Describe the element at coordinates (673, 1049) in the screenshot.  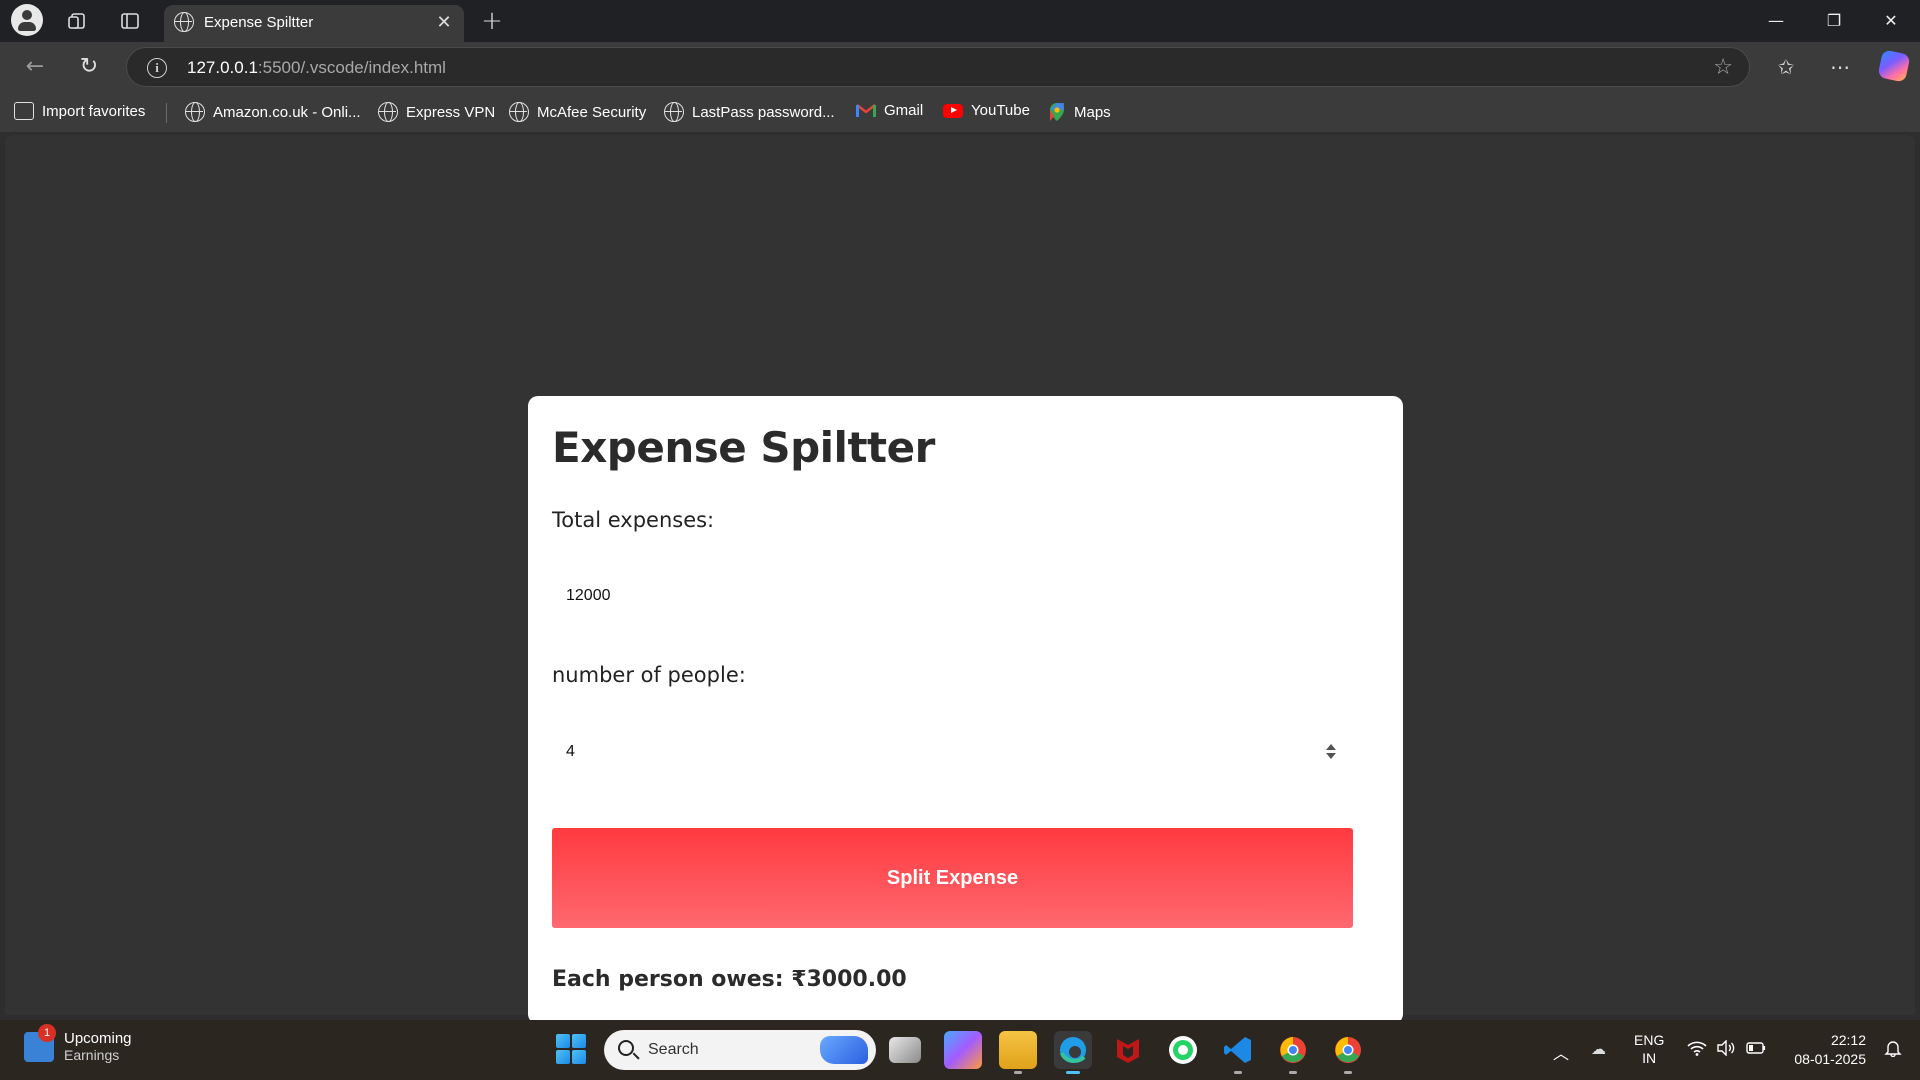
I see `search-placeholder: Search` at that location.